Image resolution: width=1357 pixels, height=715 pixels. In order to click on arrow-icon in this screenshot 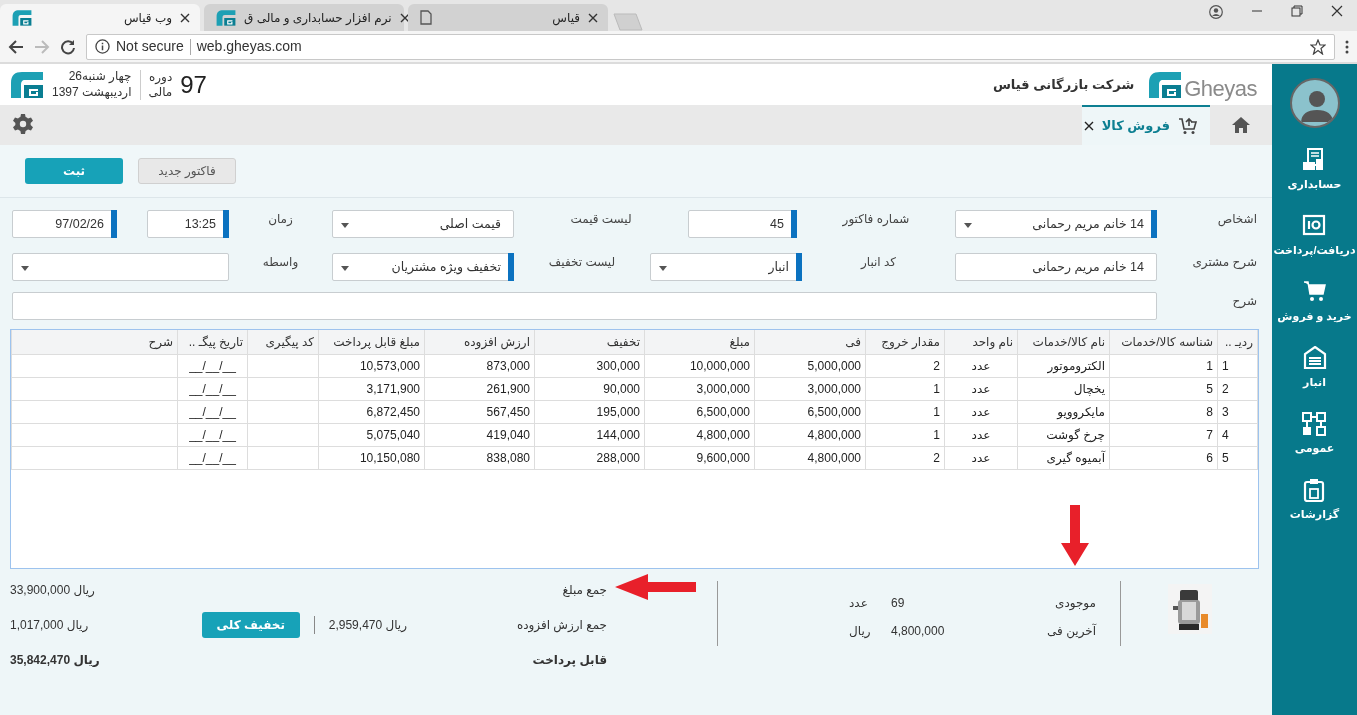, I will do `click(655, 587)`.